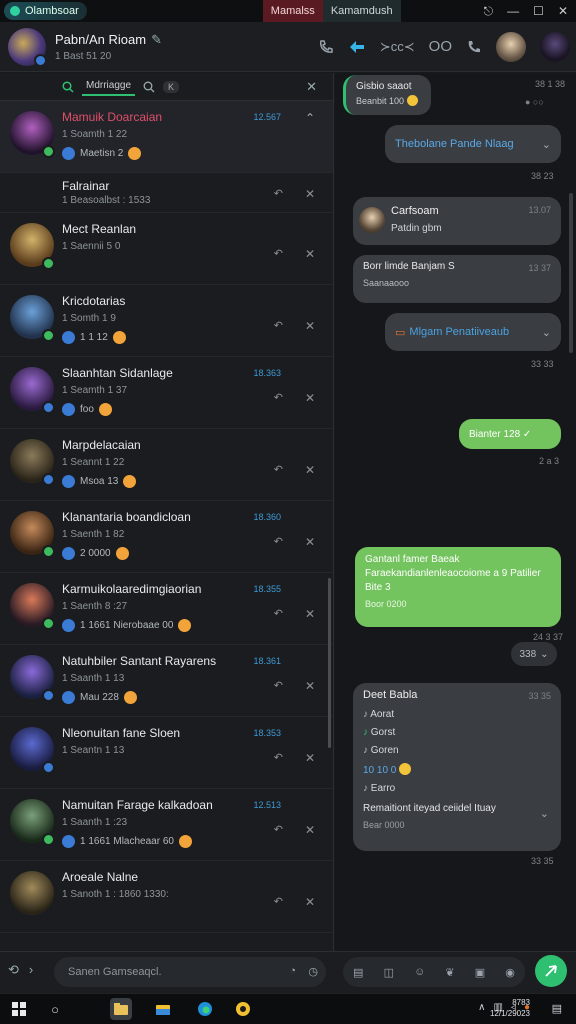  What do you see at coordinates (137, 805) in the screenshot?
I see `conversation-name: Namuitan Farage kalkadoan` at bounding box center [137, 805].